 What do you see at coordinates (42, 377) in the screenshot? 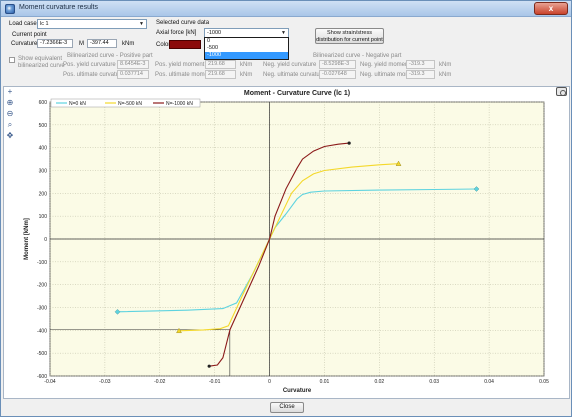
I see `y-tick-label: -600` at bounding box center [42, 377].